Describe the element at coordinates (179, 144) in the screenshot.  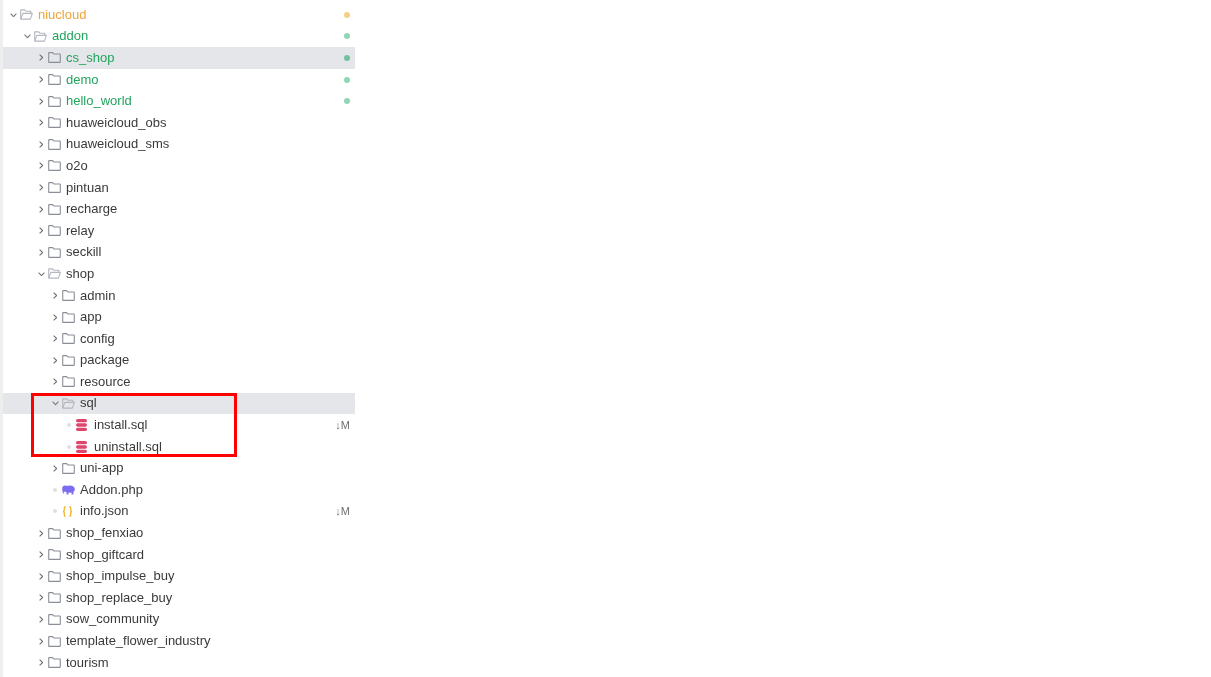
I see `tree-item: huaweicloud_sms` at that location.